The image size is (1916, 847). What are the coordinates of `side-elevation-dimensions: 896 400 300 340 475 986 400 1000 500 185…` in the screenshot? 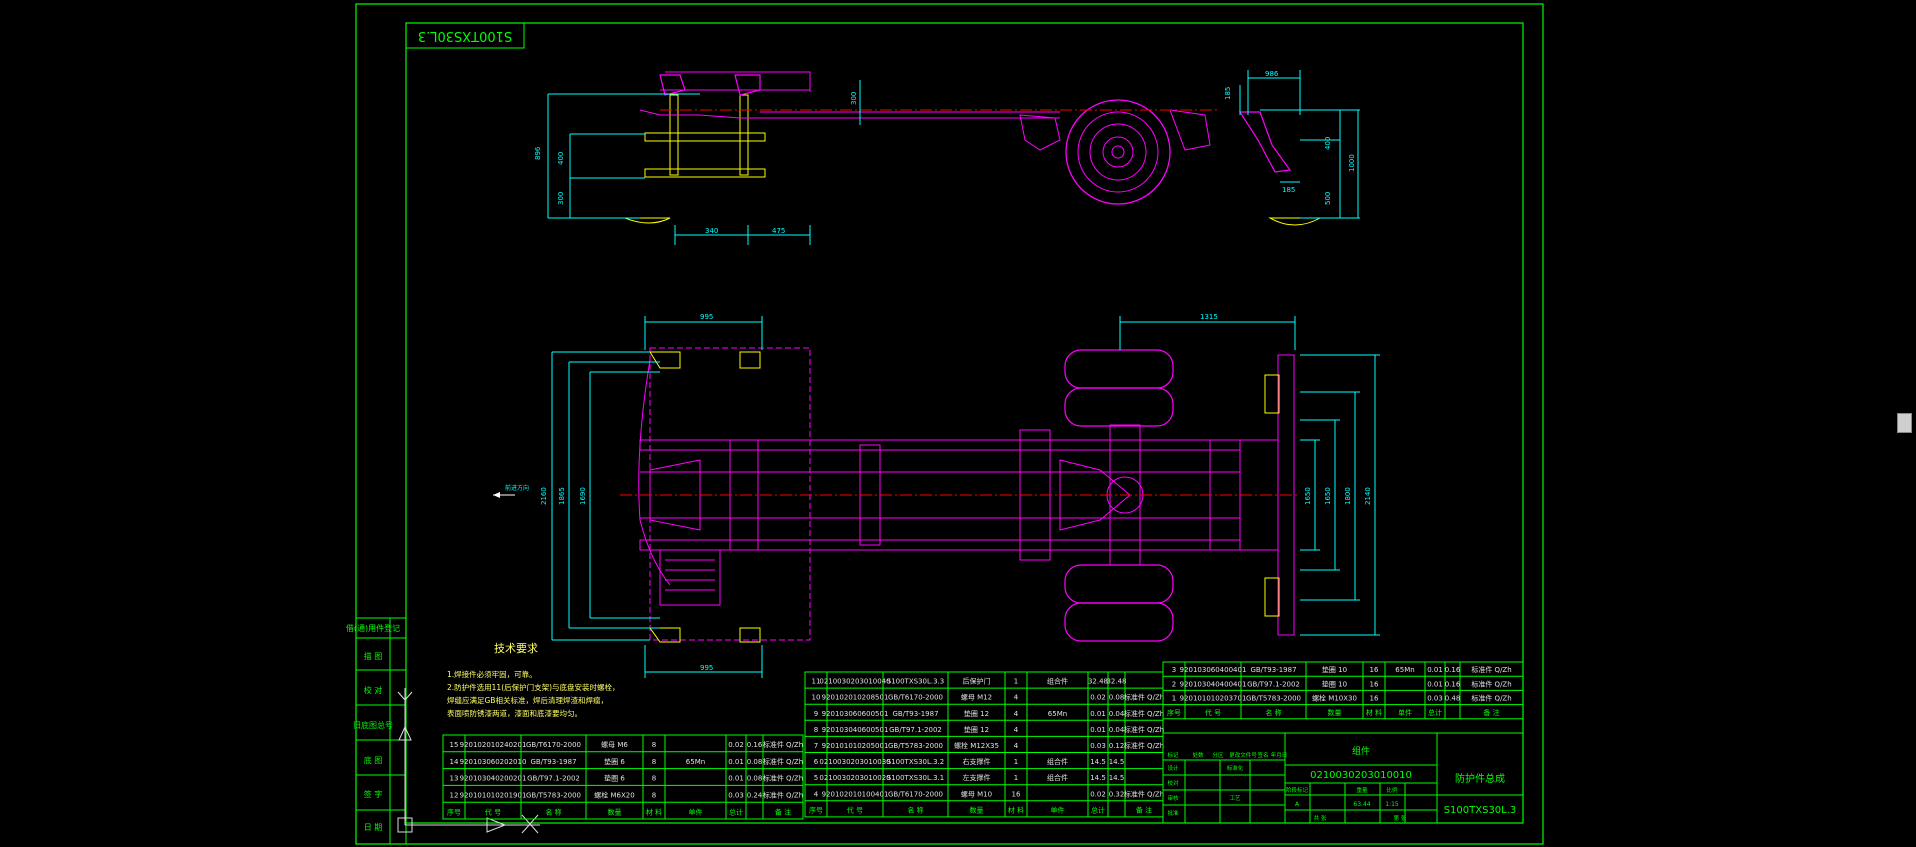 It's located at (947, 157).